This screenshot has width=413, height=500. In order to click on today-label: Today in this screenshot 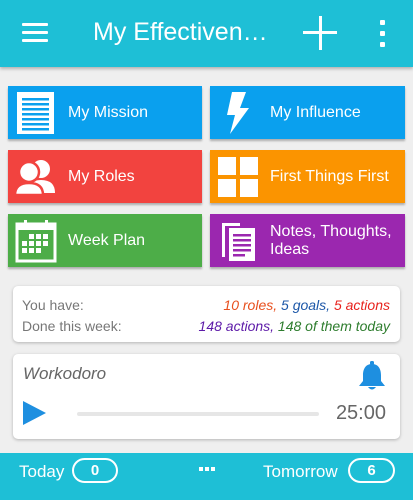, I will do `click(42, 471)`.